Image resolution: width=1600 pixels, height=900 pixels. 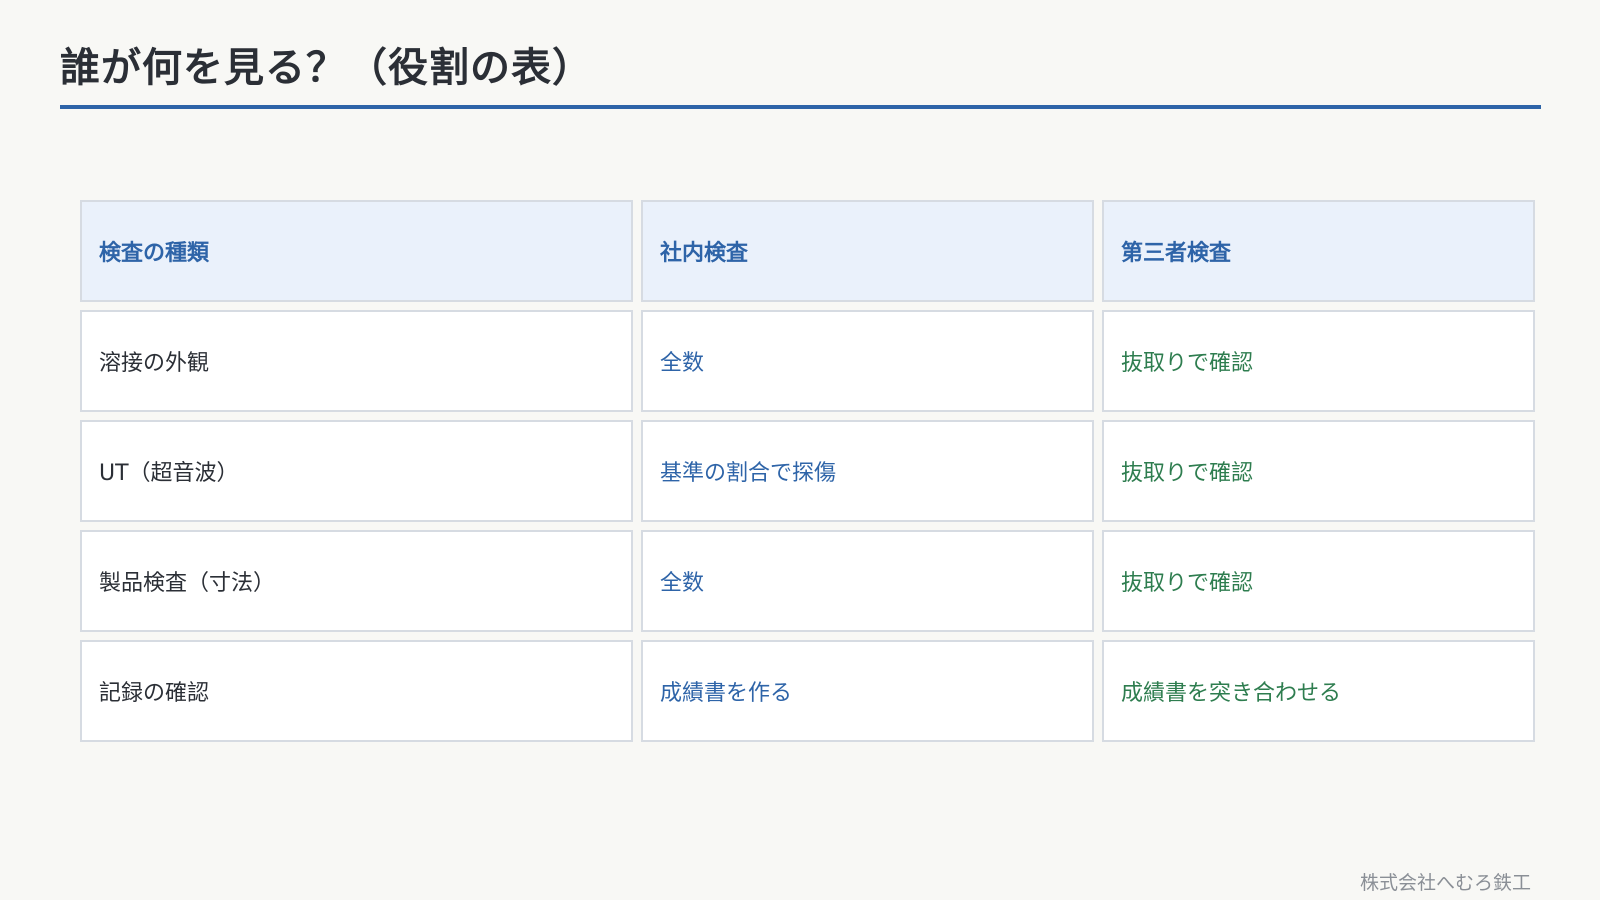 I want to click on row-2-third-party: 抜取りで確認, so click(x=1318, y=471).